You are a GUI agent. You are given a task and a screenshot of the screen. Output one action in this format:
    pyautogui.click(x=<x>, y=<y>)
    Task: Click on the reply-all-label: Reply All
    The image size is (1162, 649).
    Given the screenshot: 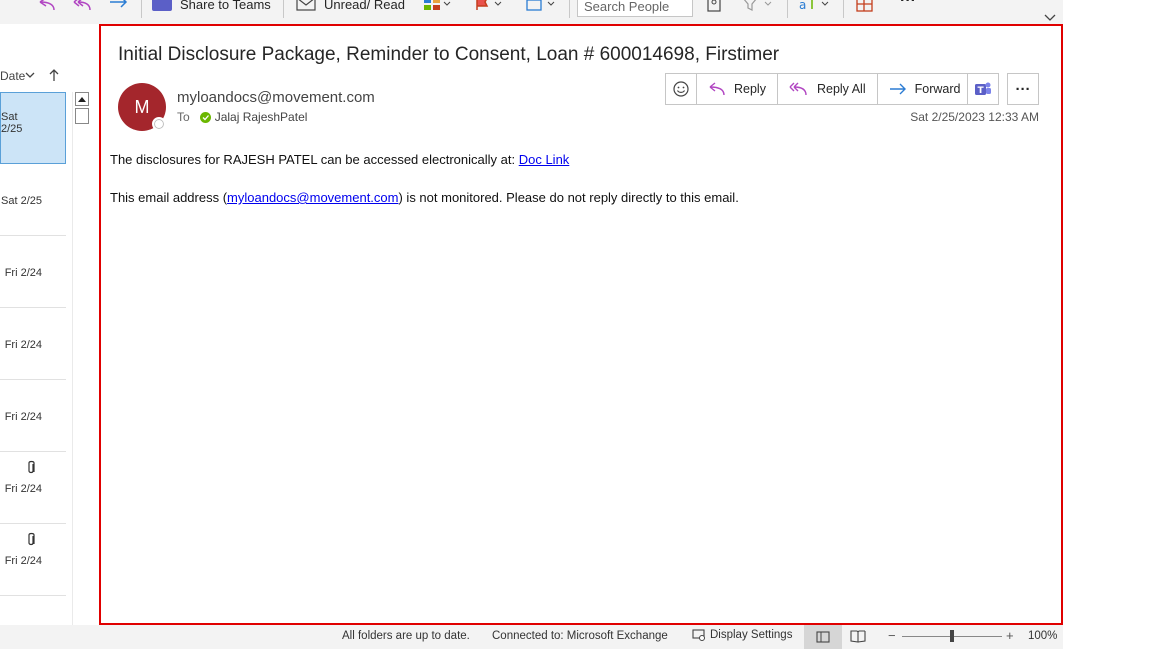 What is the action you would take?
    pyautogui.click(x=841, y=89)
    